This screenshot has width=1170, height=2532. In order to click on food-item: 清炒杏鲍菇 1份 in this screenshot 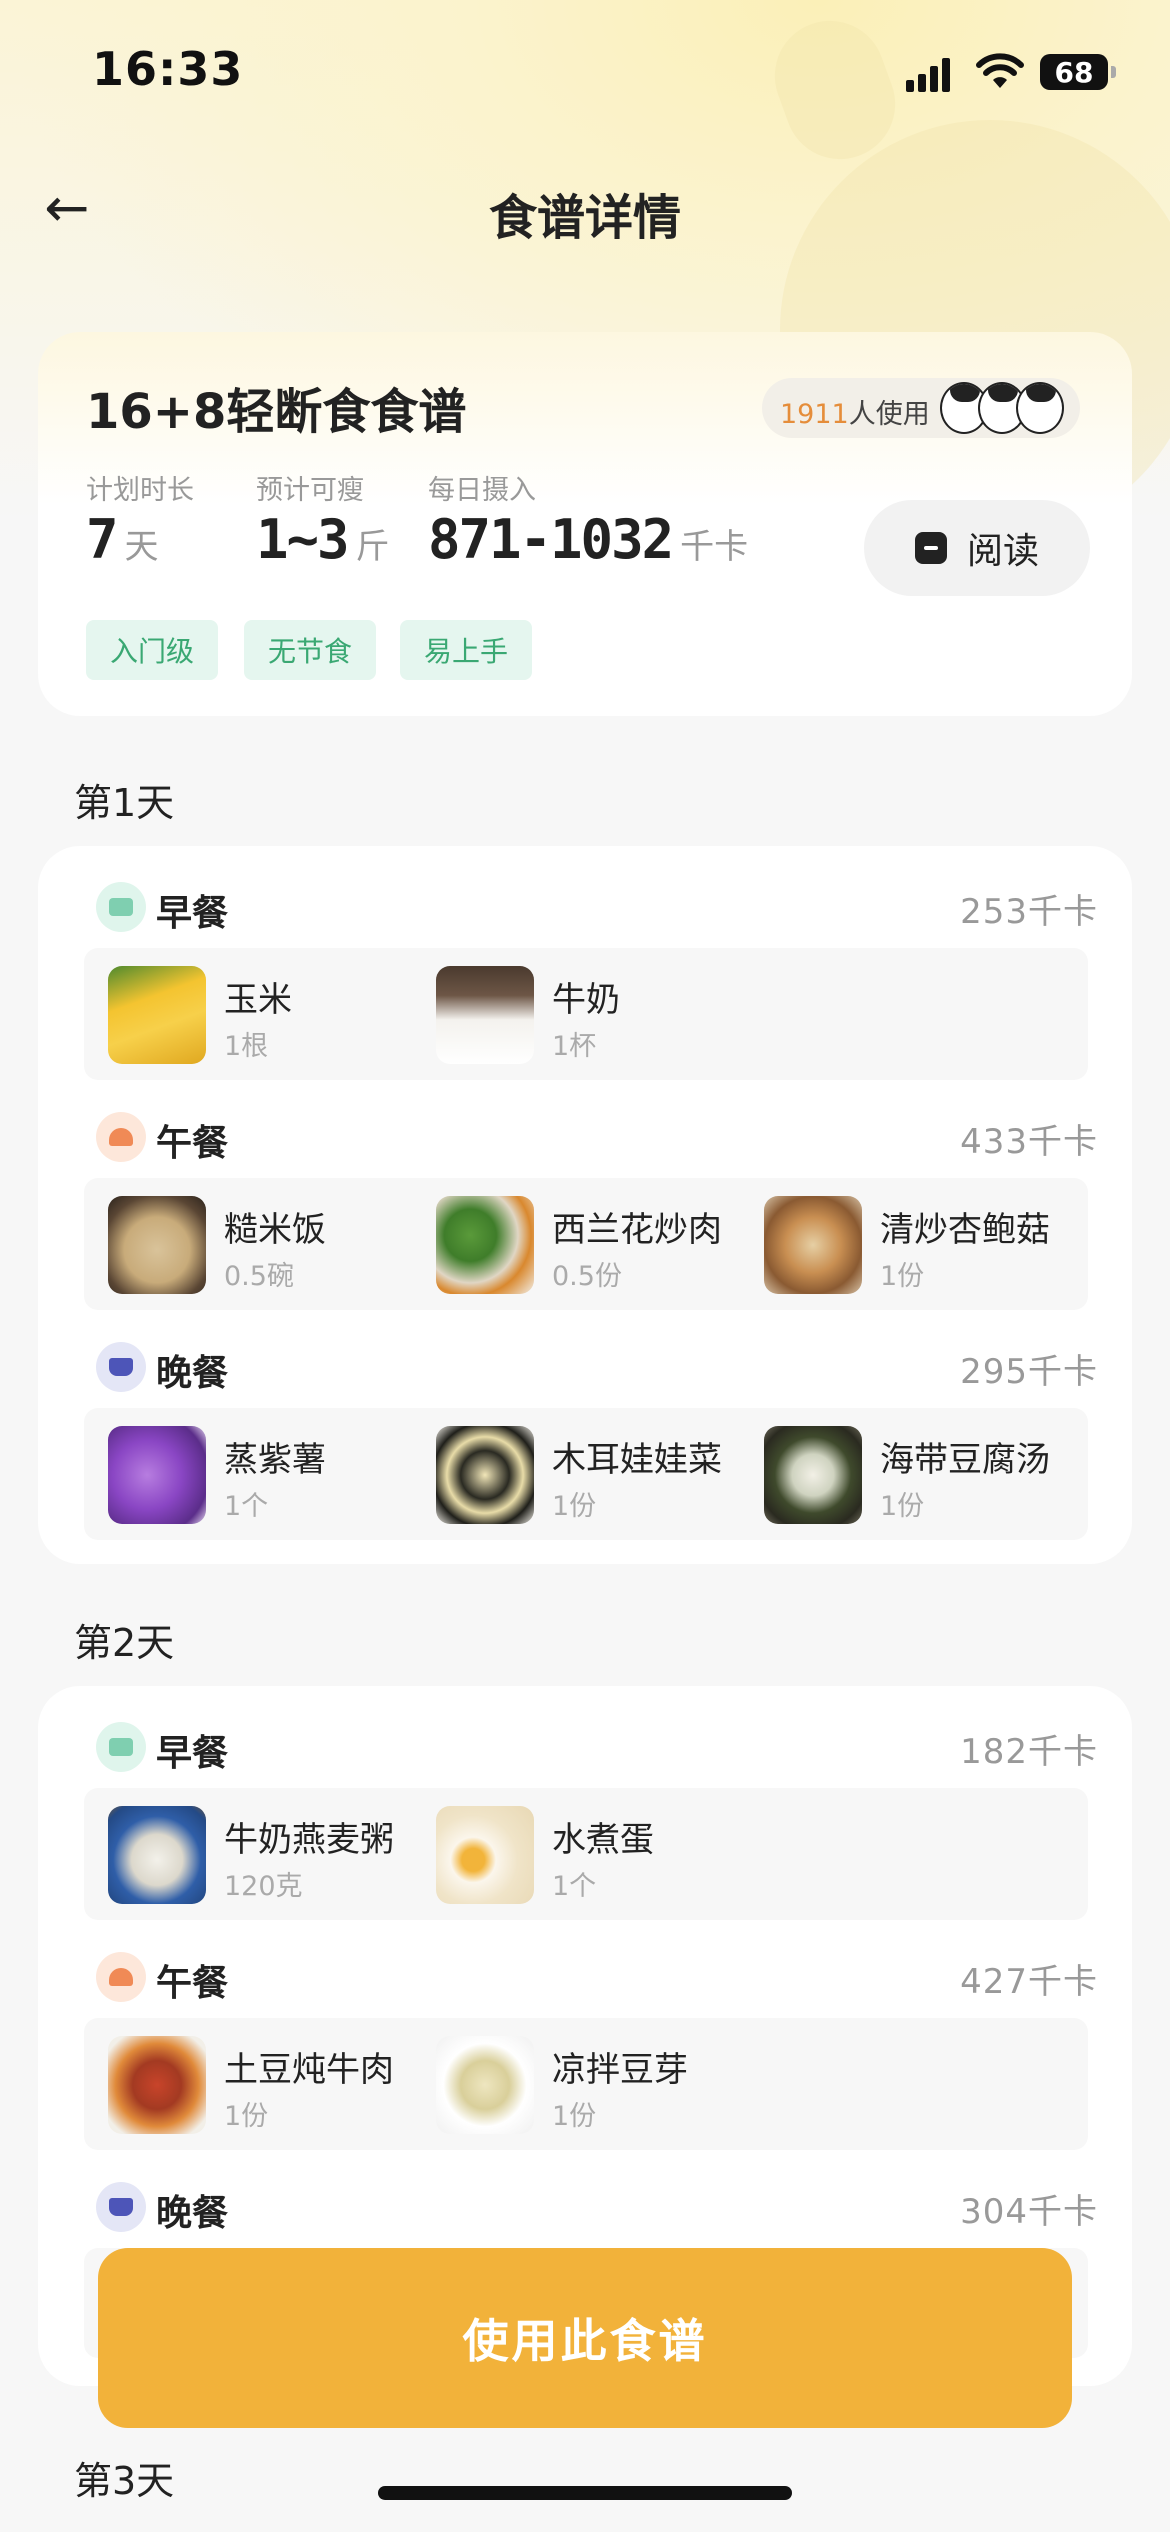, I will do `click(924, 1246)`.